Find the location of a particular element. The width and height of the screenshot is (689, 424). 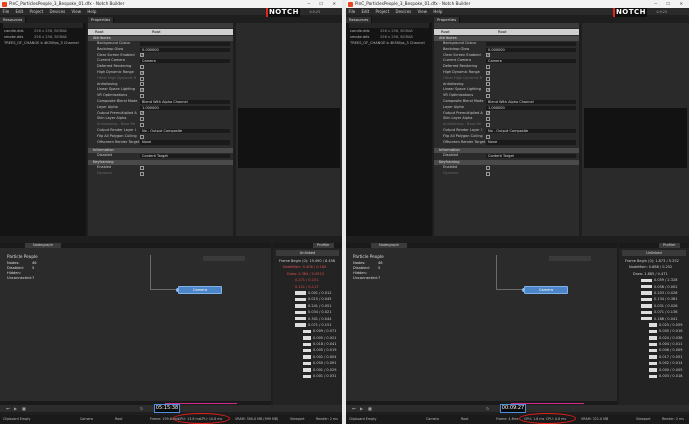

resource-name: smoke.dds is located at coordinates (14, 37).